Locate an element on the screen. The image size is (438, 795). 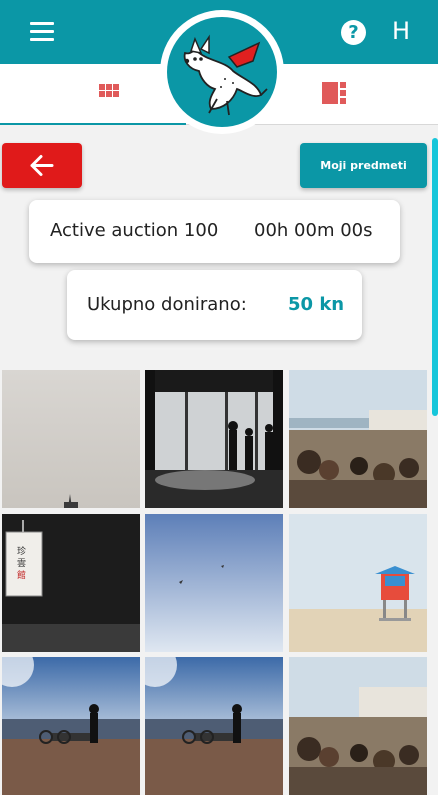
user-initial-button: H is located at coordinates (401, 31).